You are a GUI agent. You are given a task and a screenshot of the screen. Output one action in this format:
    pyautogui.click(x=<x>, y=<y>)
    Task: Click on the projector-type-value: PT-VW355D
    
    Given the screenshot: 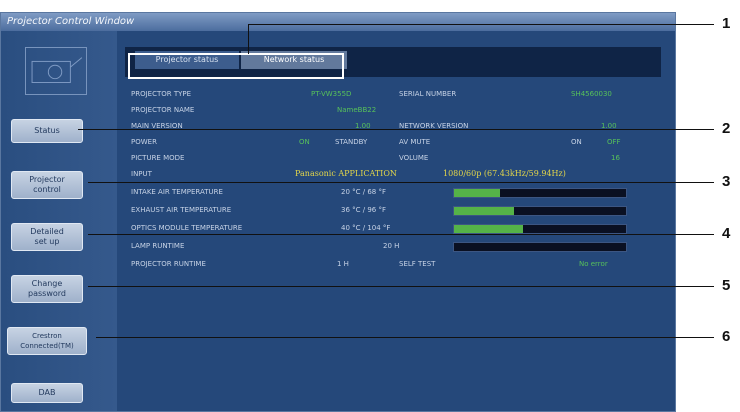 What is the action you would take?
    pyautogui.click(x=331, y=94)
    